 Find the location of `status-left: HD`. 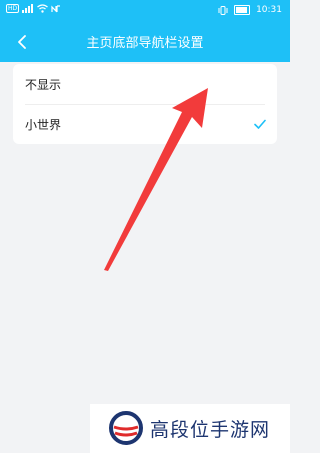

status-left: HD is located at coordinates (33, 8).